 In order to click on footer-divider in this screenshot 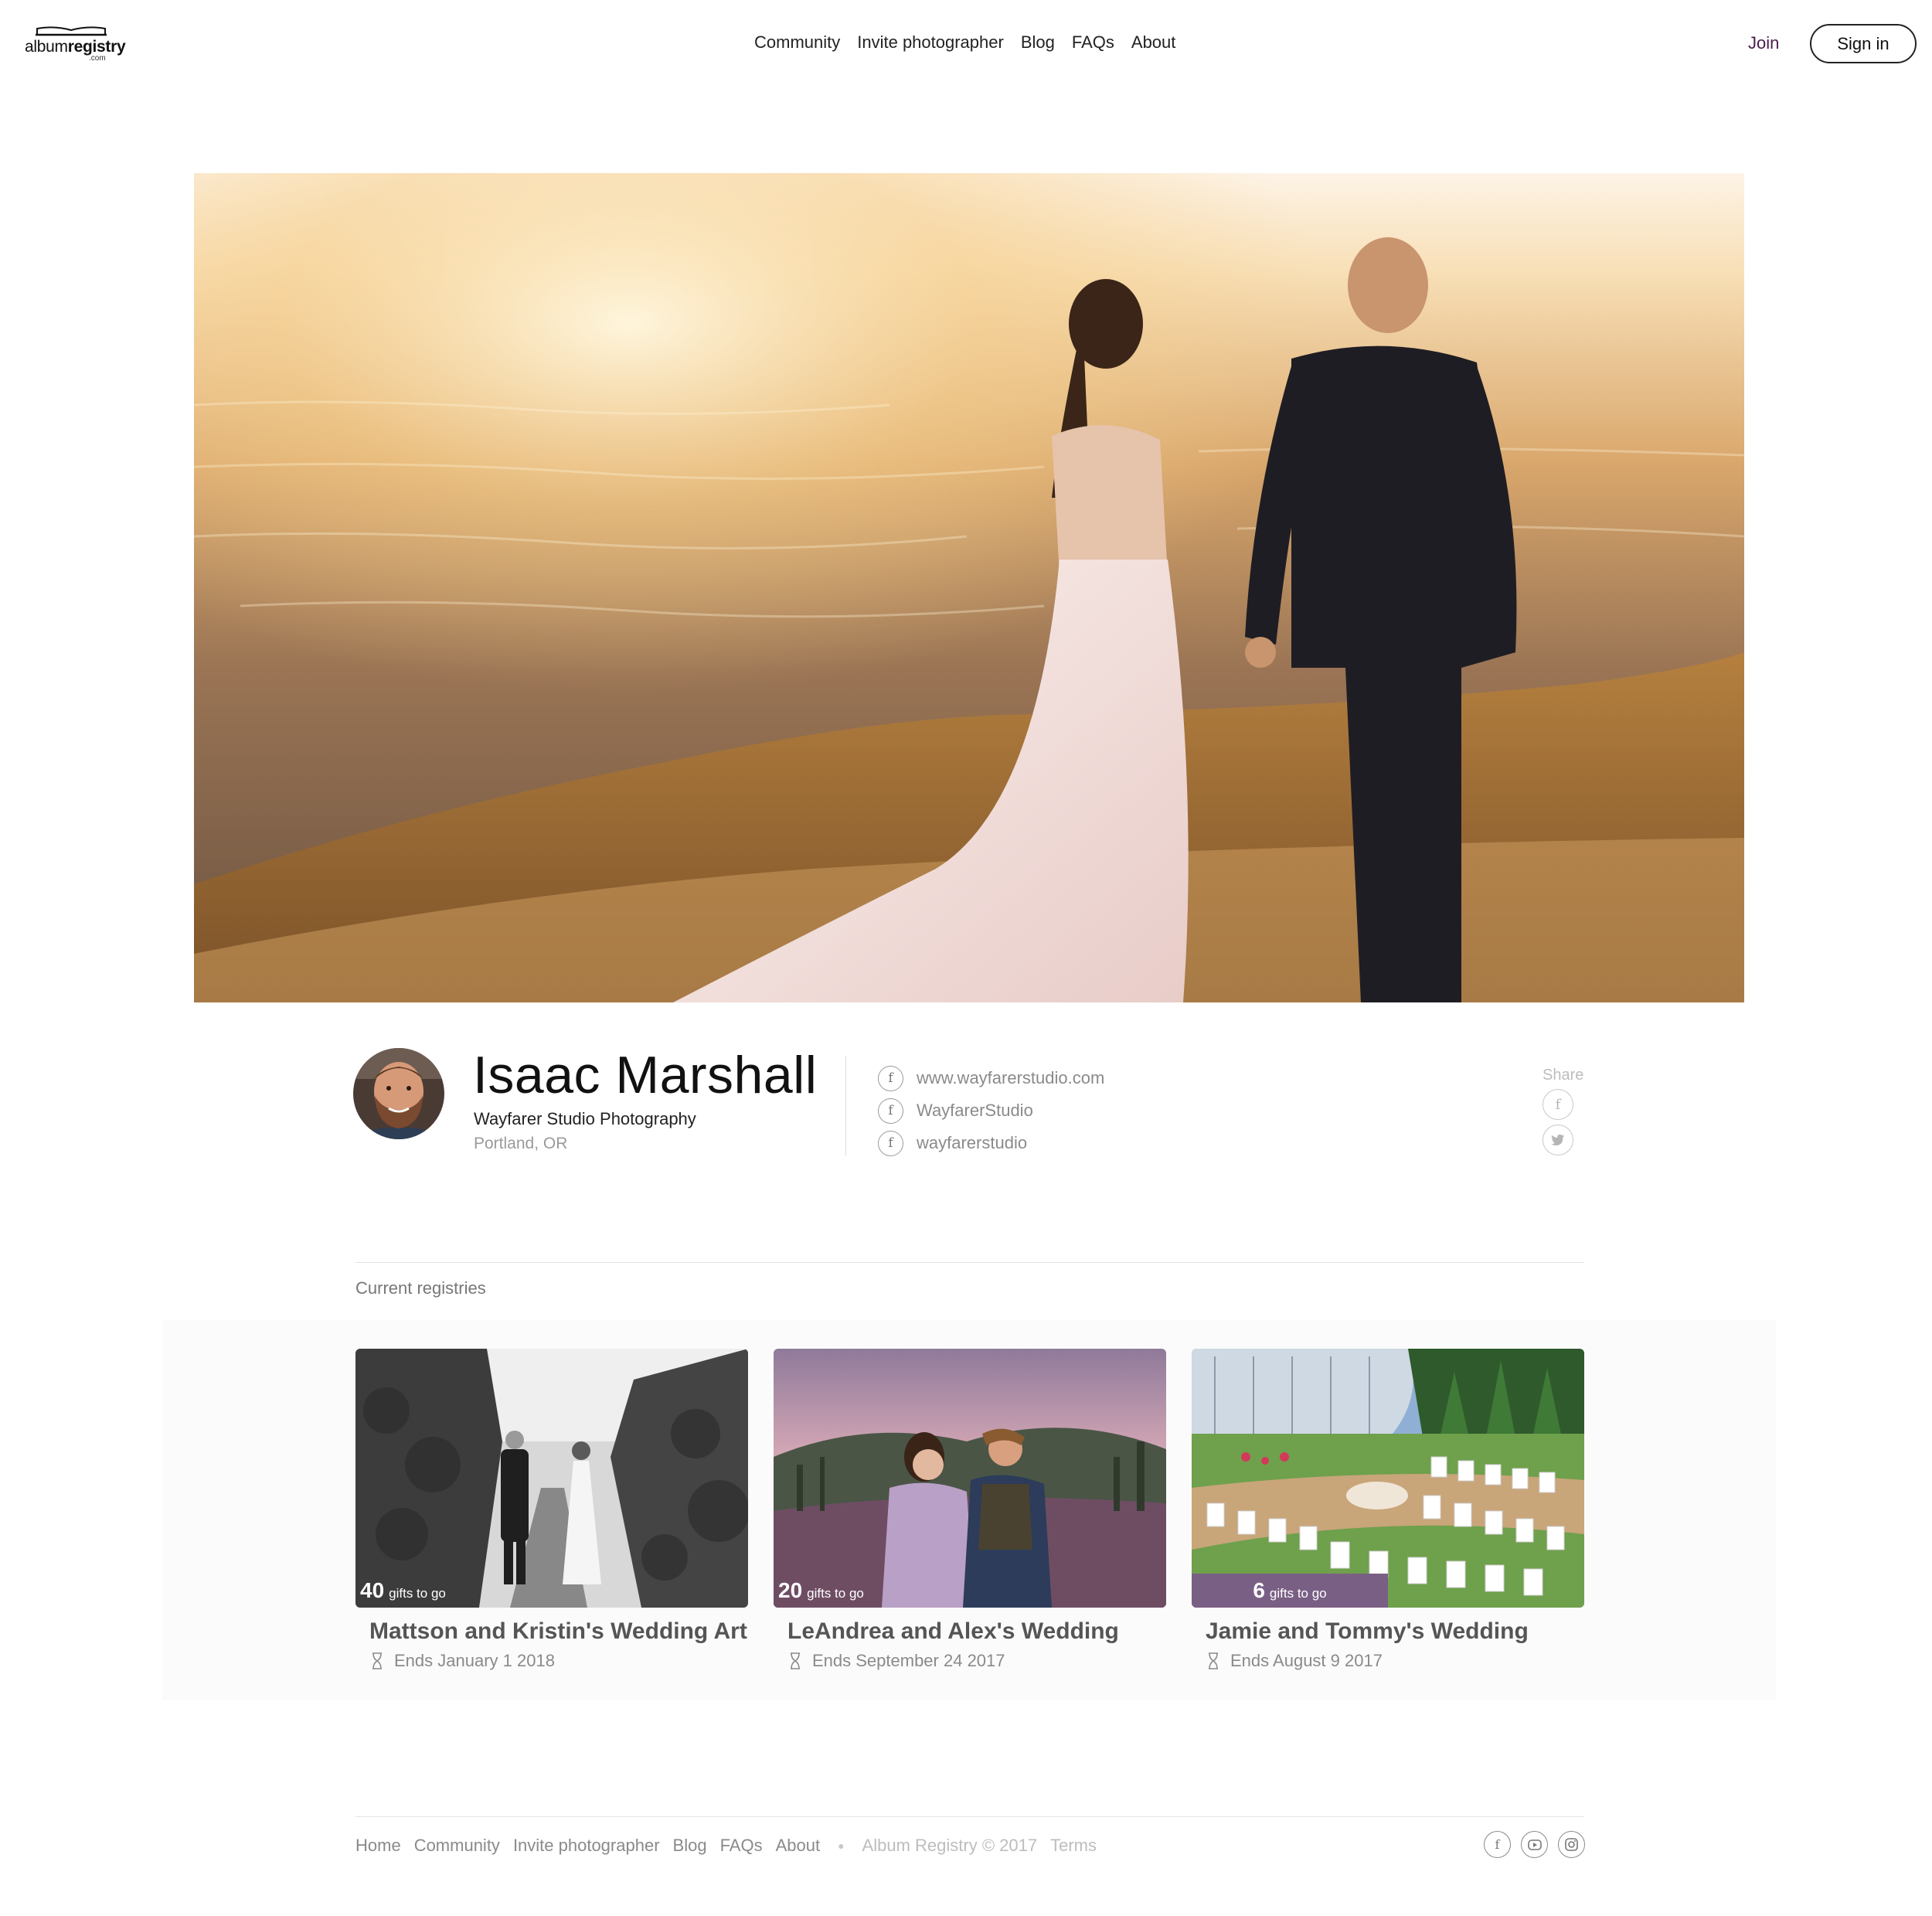, I will do `click(970, 1816)`.